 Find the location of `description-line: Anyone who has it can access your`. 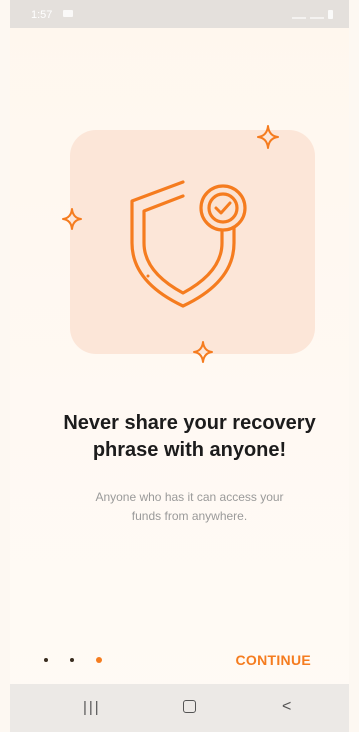

description-line: Anyone who has it can access your is located at coordinates (189, 497).